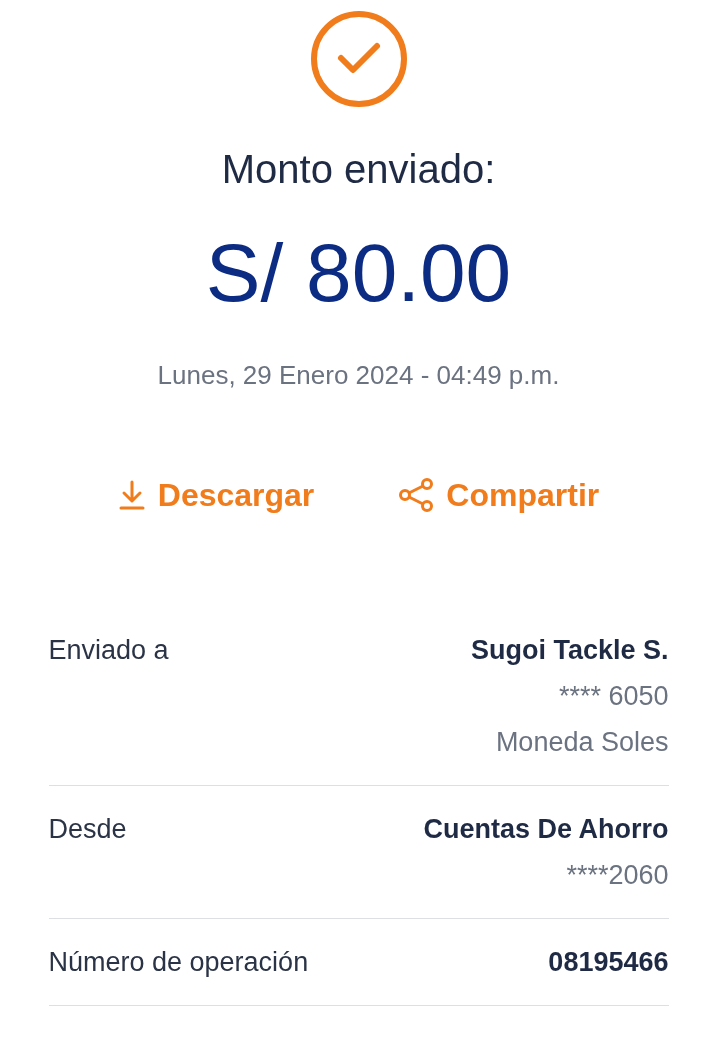 The height and width of the screenshot is (1061, 717). Describe the element at coordinates (546, 829) in the screenshot. I see `detail-value: Cuentas De Ahorro` at that location.